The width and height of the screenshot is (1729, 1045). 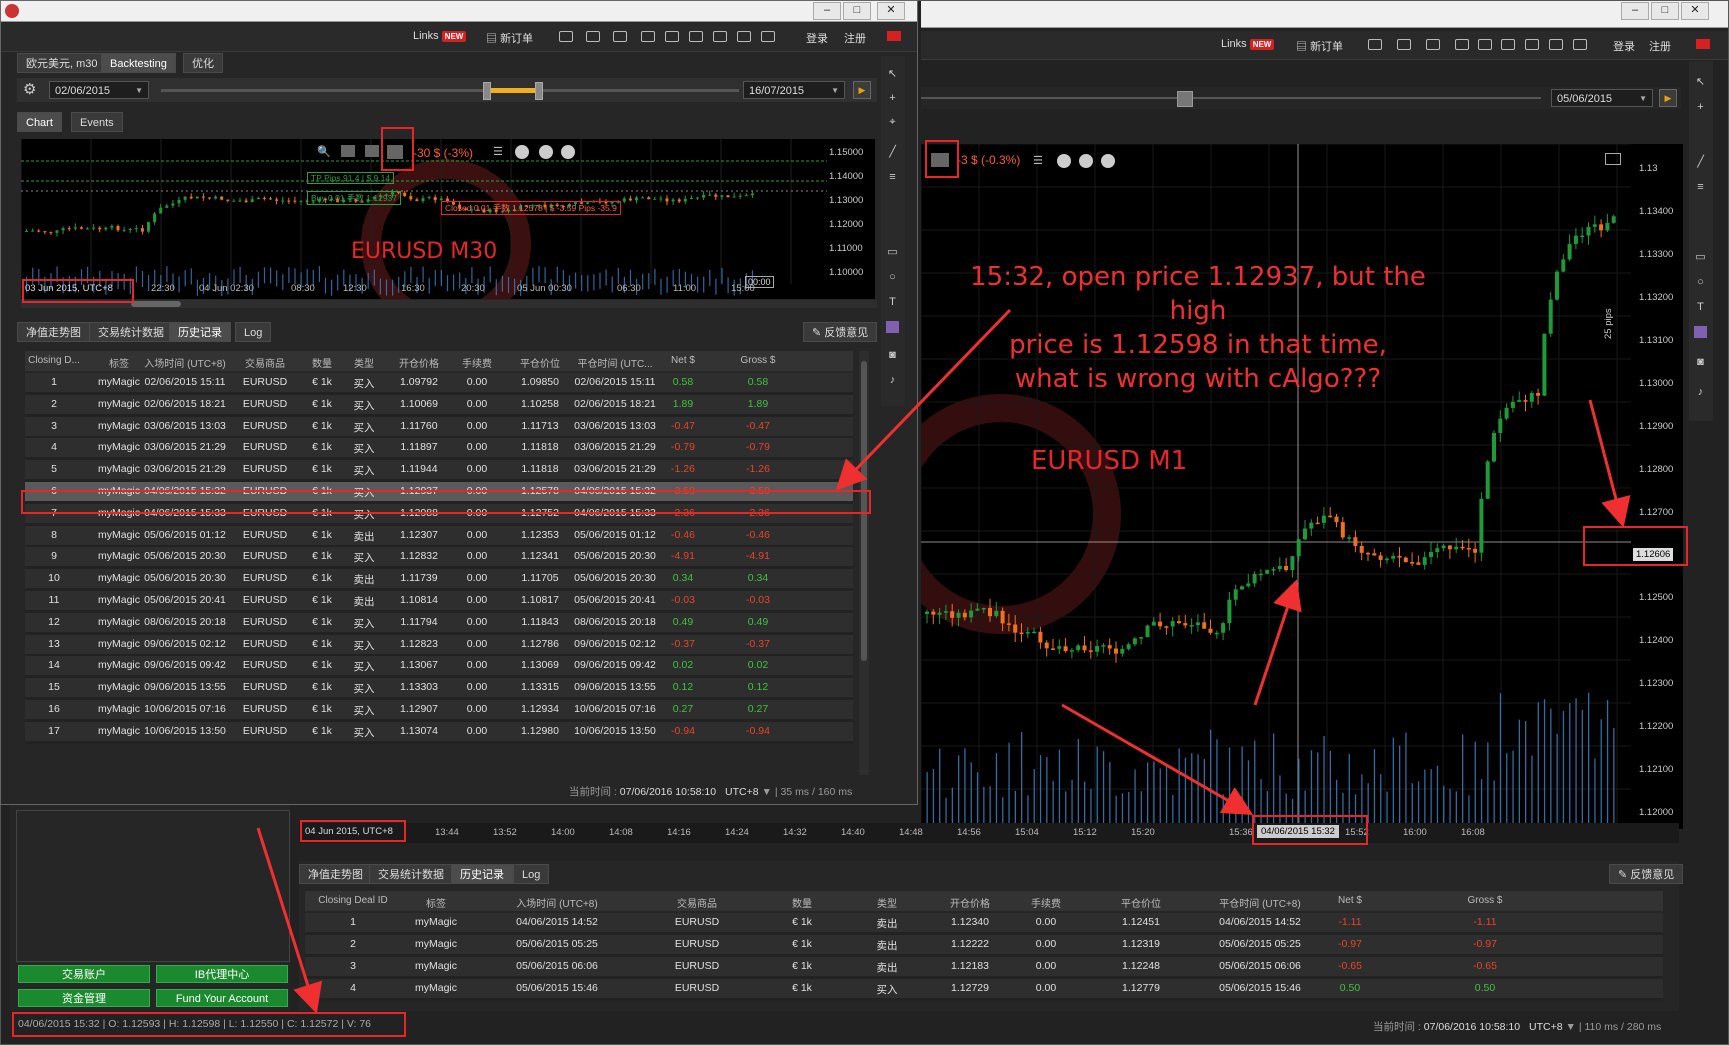 What do you see at coordinates (222, 974) in the screenshot?
I see `ib-center-button: IB代理中心` at bounding box center [222, 974].